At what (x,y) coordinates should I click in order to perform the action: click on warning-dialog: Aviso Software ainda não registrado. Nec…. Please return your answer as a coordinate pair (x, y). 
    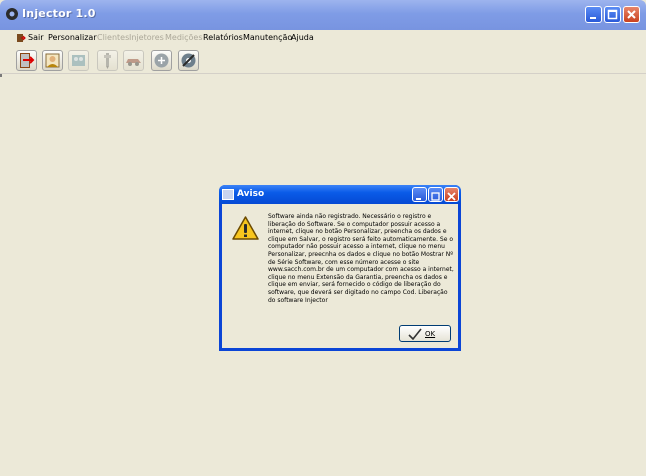
    Looking at the image, I should click on (340, 268).